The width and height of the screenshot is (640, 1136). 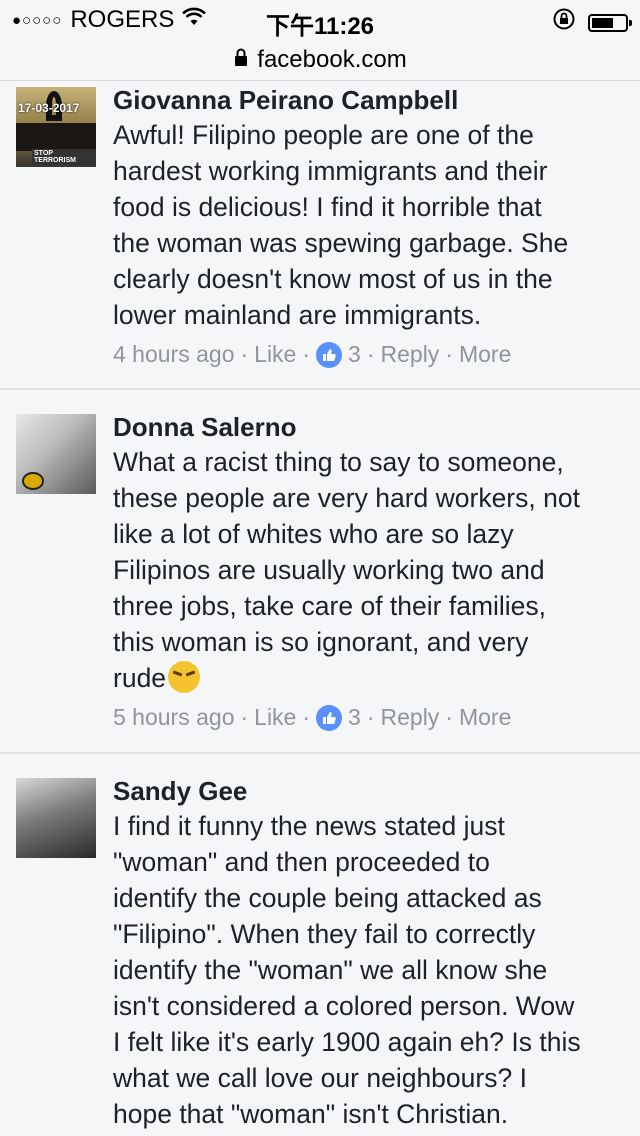 I want to click on comment-meta: 4 hours ago · Like · 3 · Reply · More, so click(x=368, y=354).